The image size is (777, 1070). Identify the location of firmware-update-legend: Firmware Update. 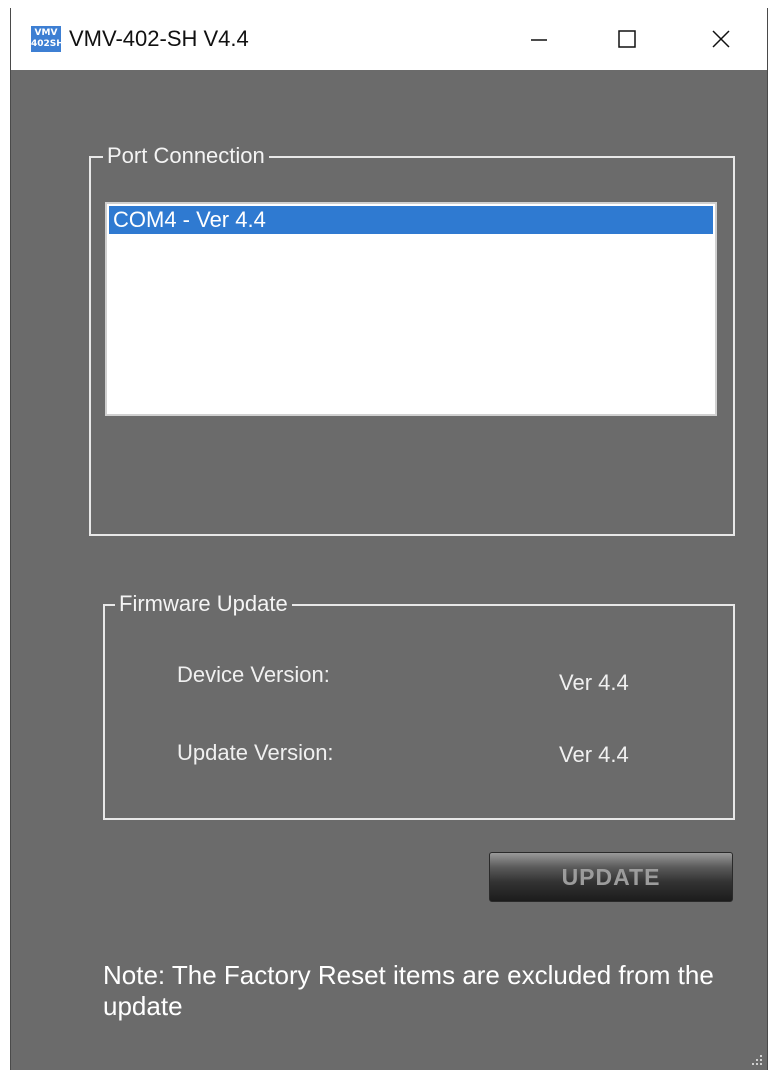
(203, 604).